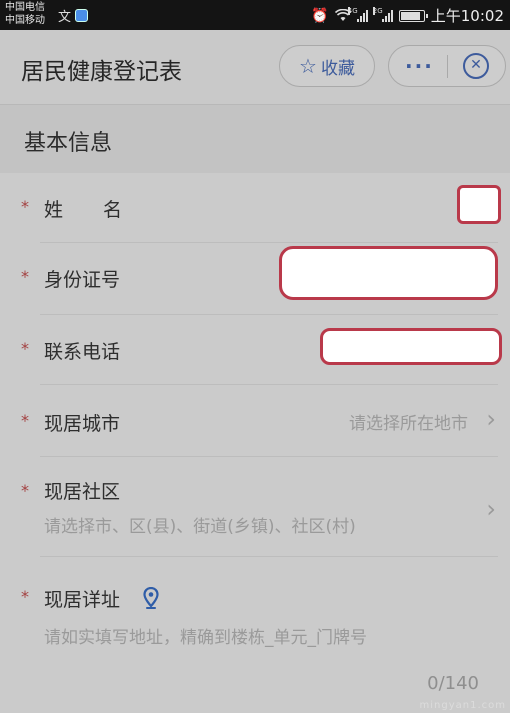  Describe the element at coordinates (82, 424) in the screenshot. I see `city-label: 现居城市` at that location.